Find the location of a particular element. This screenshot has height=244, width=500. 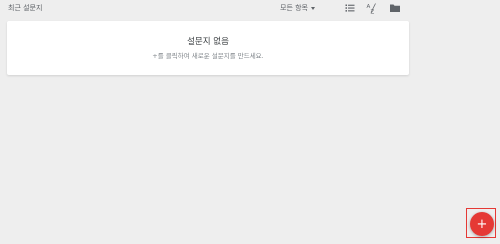

plus-icon: + is located at coordinates (482, 224).